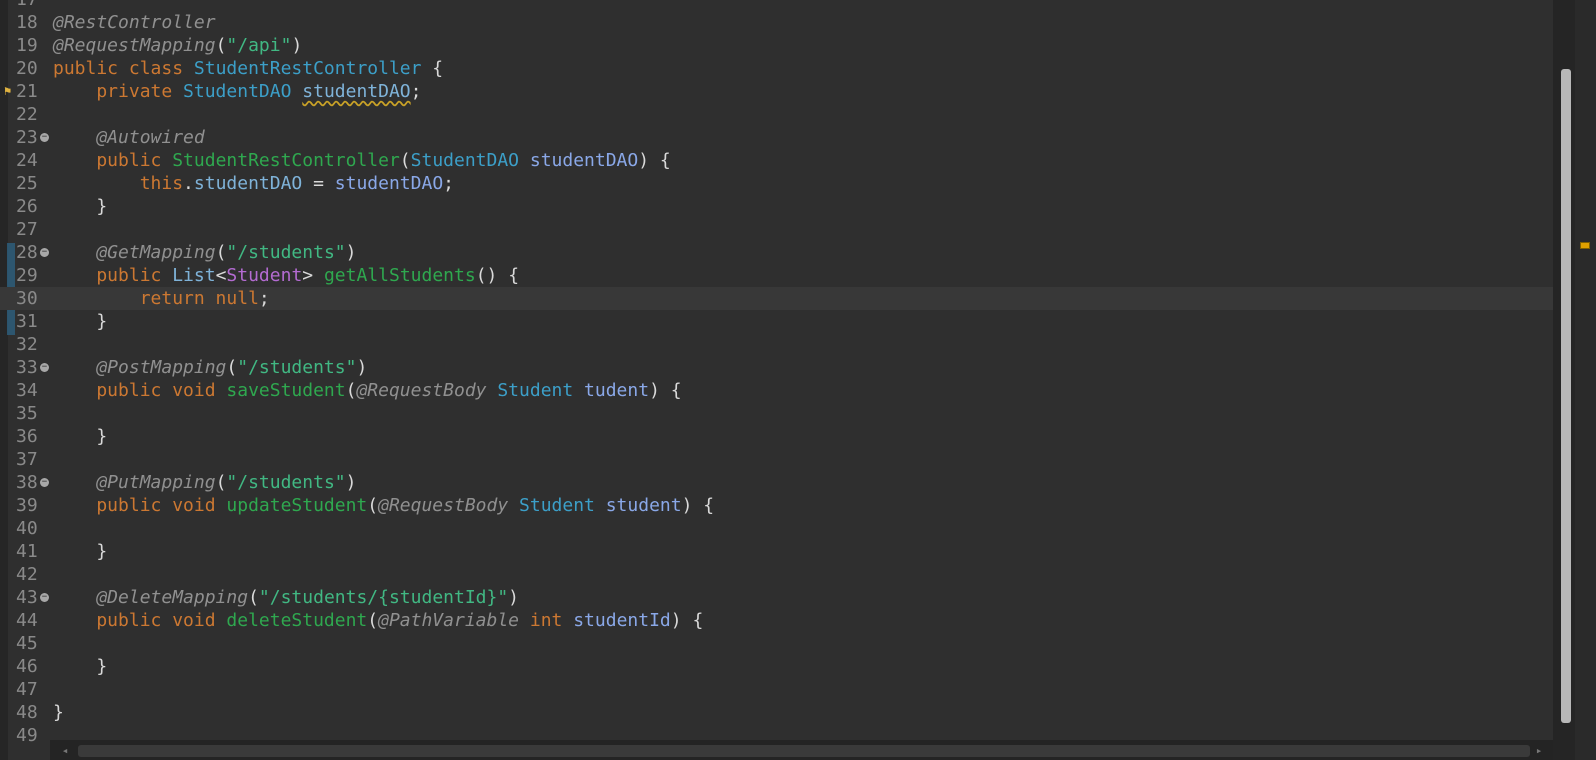 The width and height of the screenshot is (1596, 760). I want to click on code-token: return null, so click(156, 298).